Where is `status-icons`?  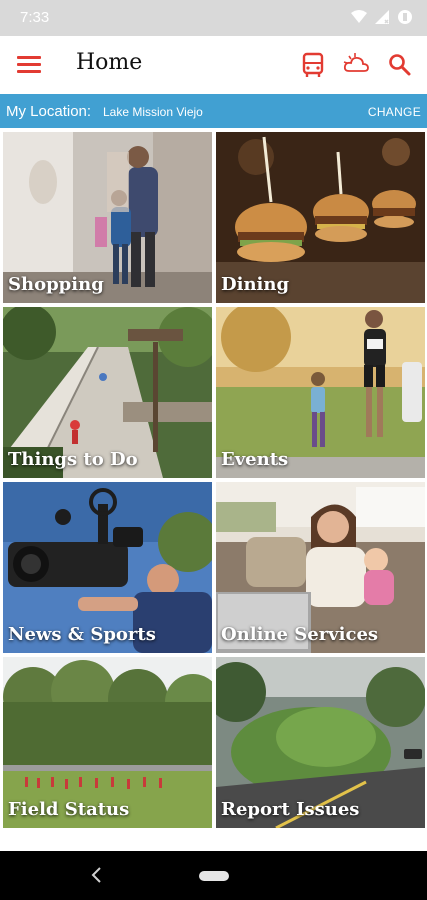
status-icons is located at coordinates (382, 17).